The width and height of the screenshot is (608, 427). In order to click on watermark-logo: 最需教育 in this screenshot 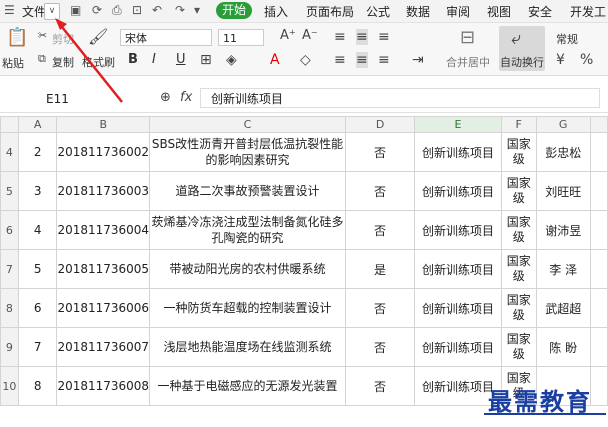, I will do `click(540, 401)`.